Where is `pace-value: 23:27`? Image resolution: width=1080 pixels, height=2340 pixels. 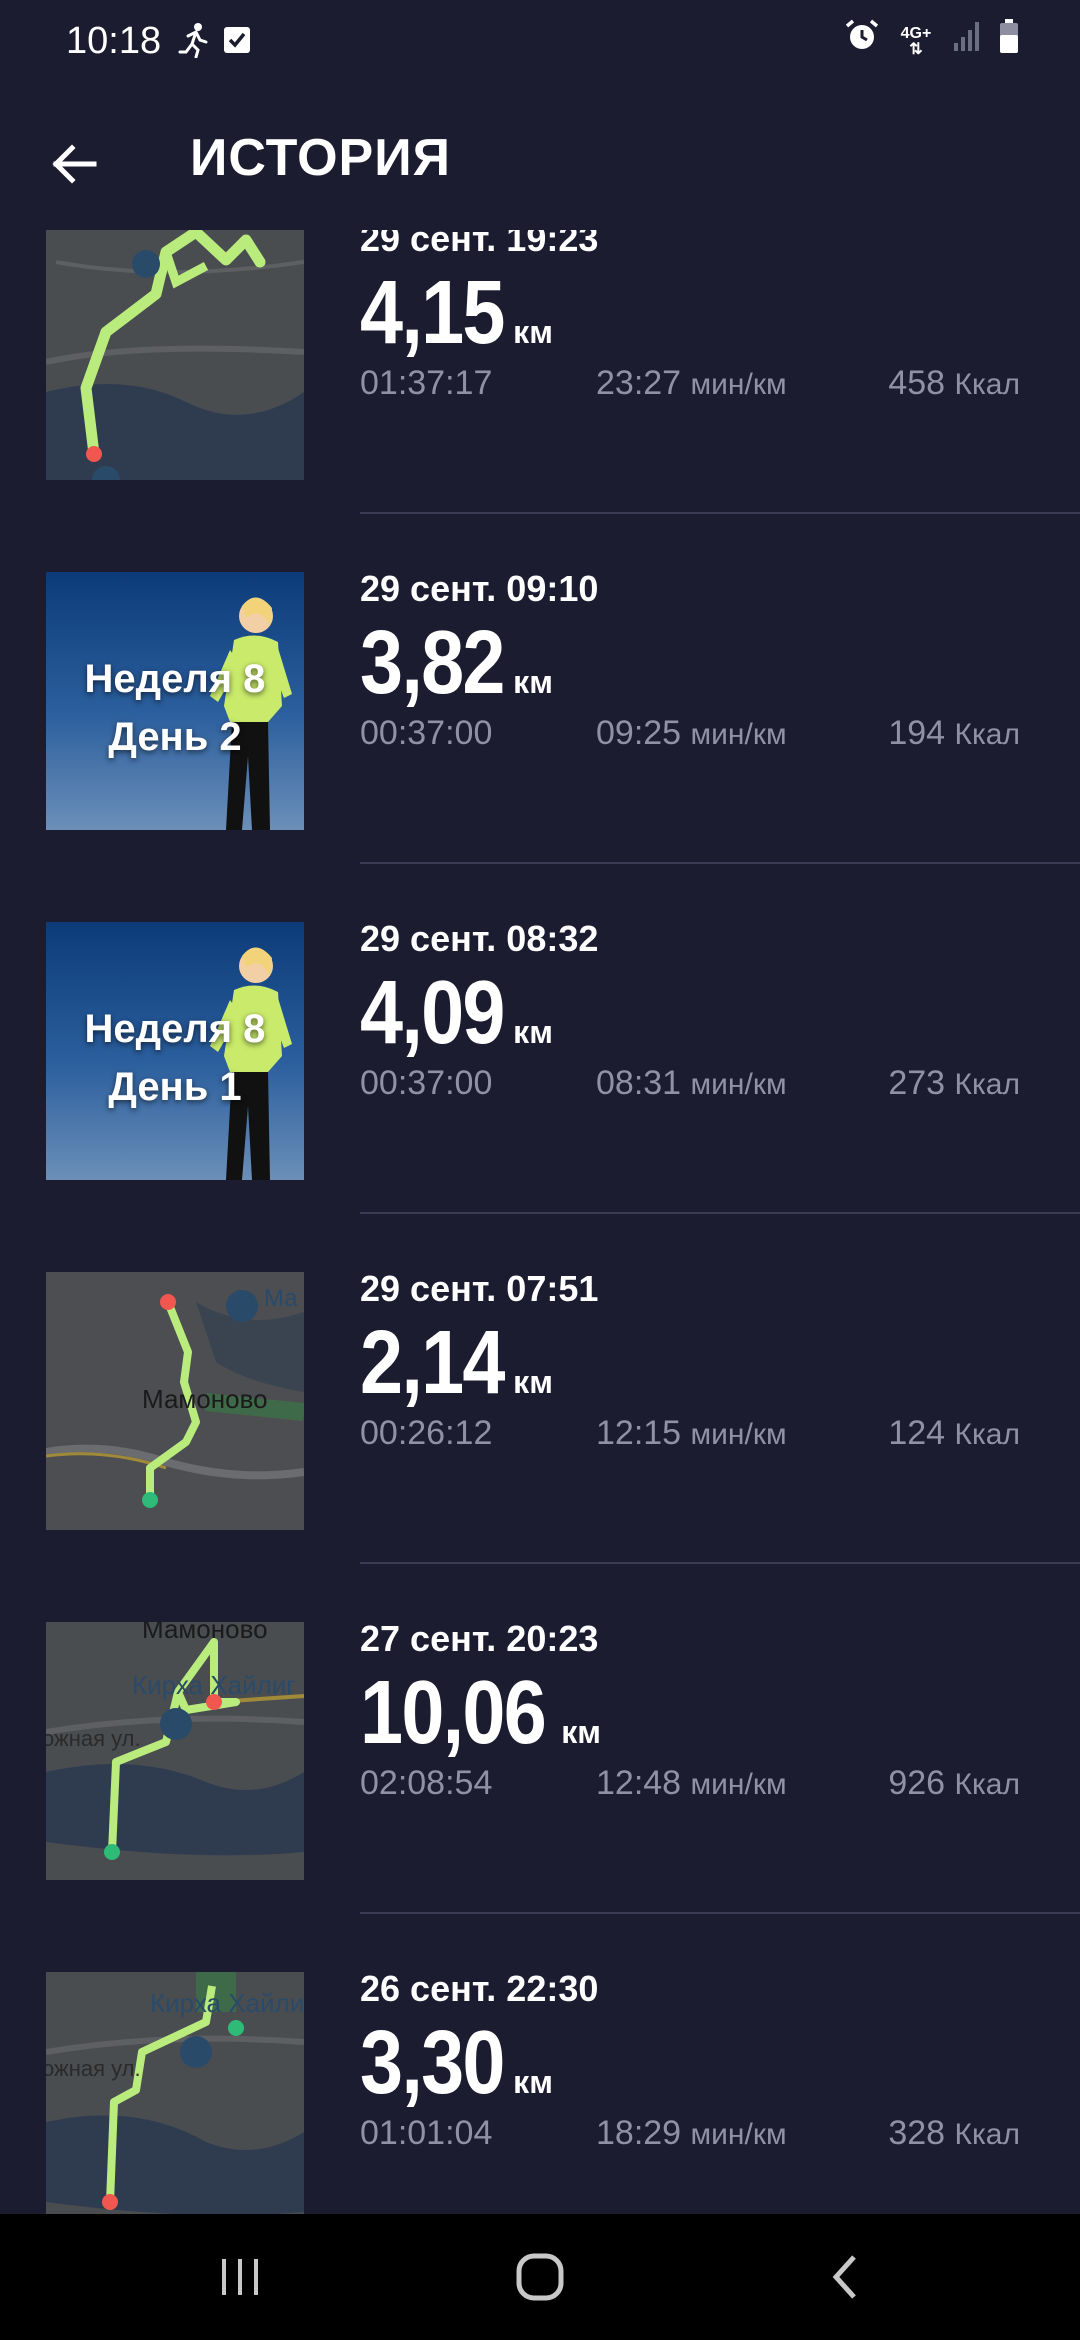 pace-value: 23:27 is located at coordinates (639, 383).